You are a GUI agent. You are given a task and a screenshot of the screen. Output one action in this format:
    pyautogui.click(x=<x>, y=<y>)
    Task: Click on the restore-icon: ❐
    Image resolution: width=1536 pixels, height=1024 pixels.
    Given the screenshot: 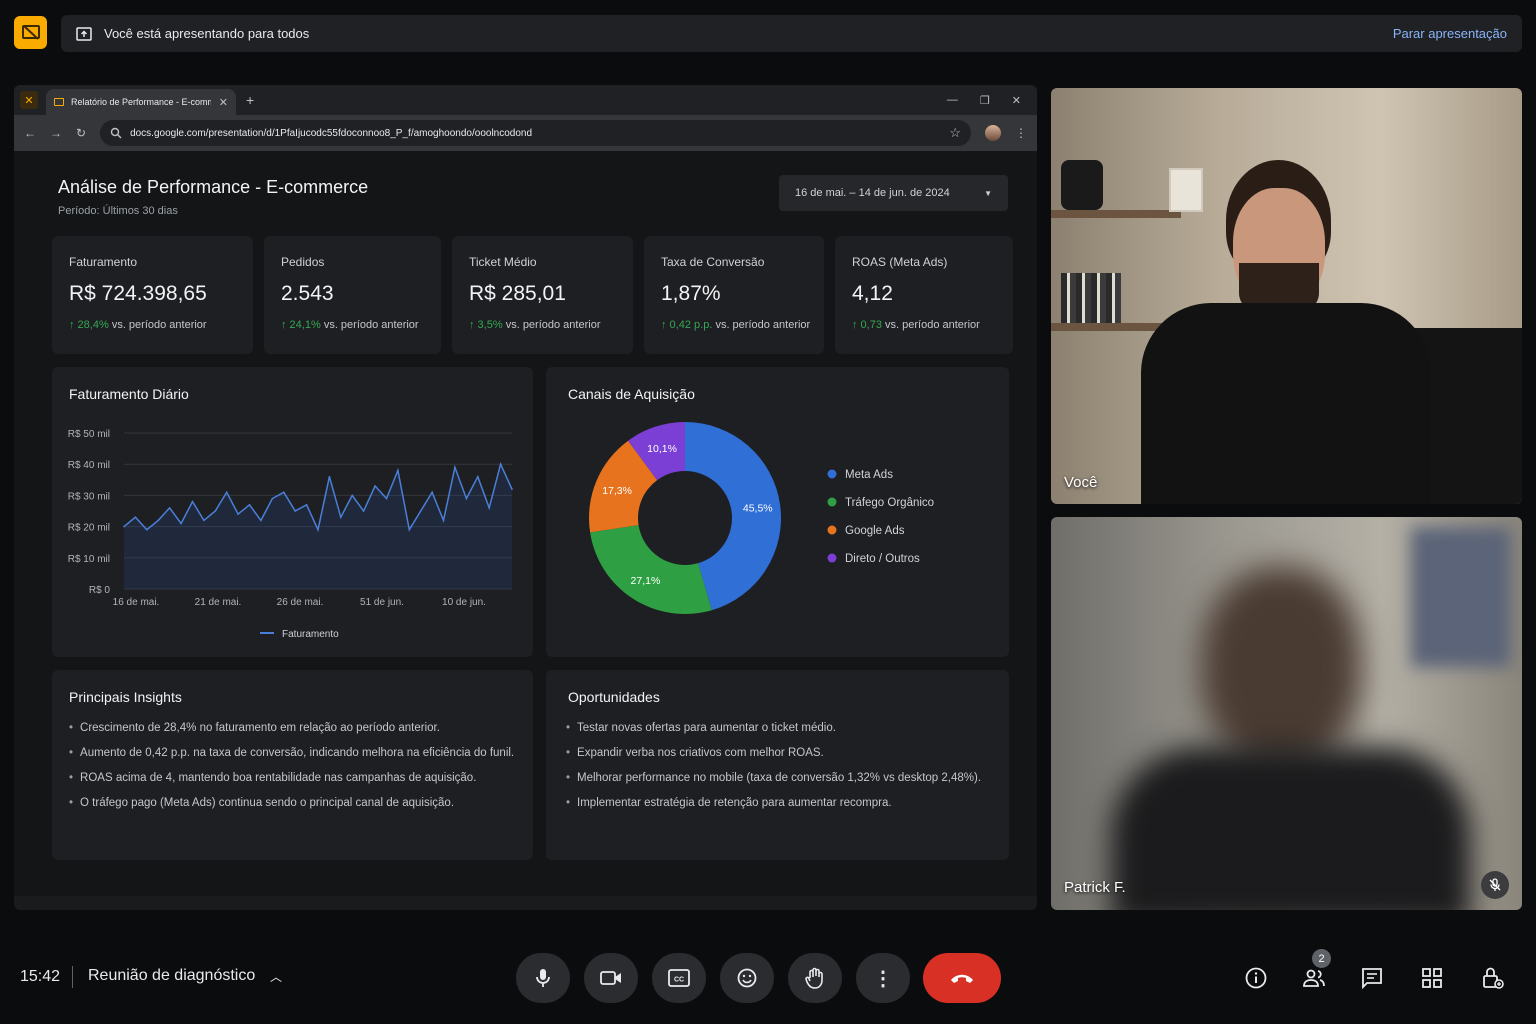 What is the action you would take?
    pyautogui.click(x=985, y=100)
    